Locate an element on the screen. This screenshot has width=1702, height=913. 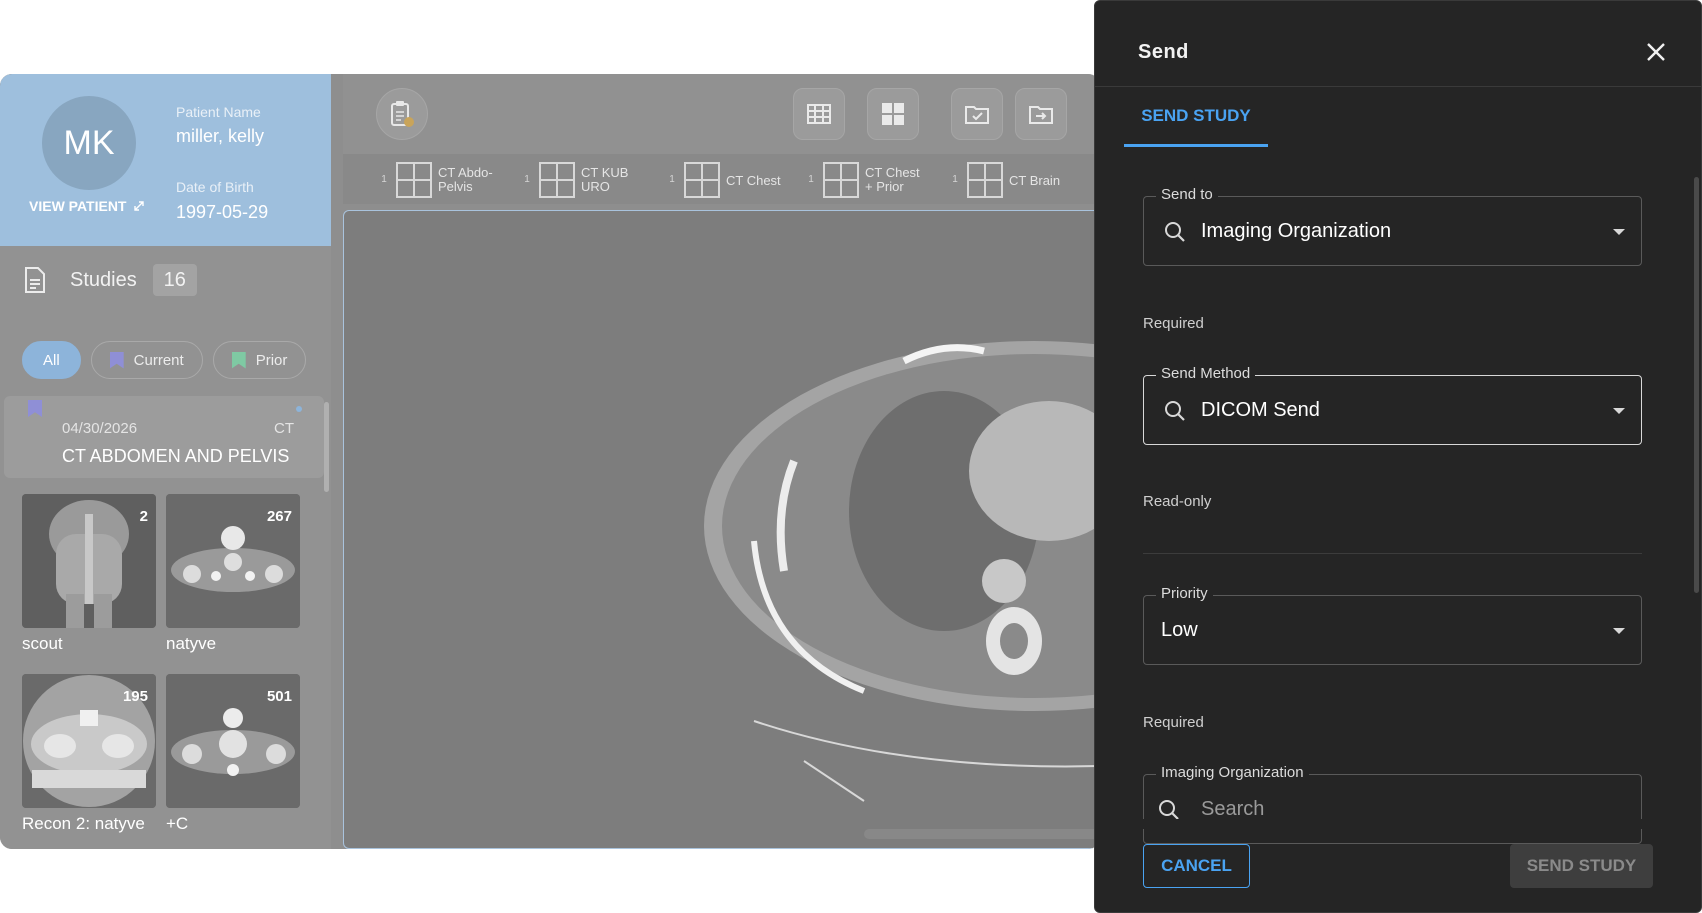
imaging-organization-label: Imaging Organization is located at coordinates (1232, 772).